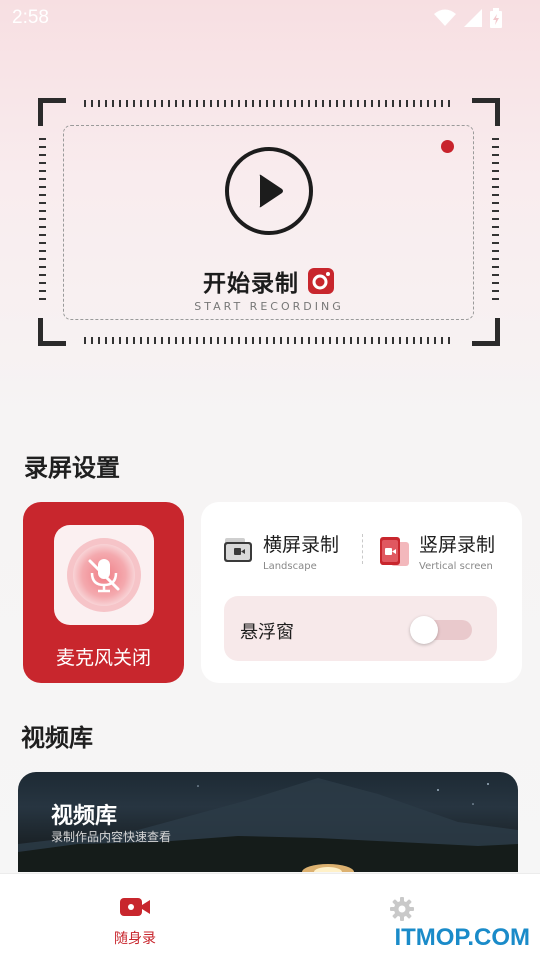 The width and height of the screenshot is (540, 960). I want to click on start-recording-title-row: 开始录制, so click(269, 281).